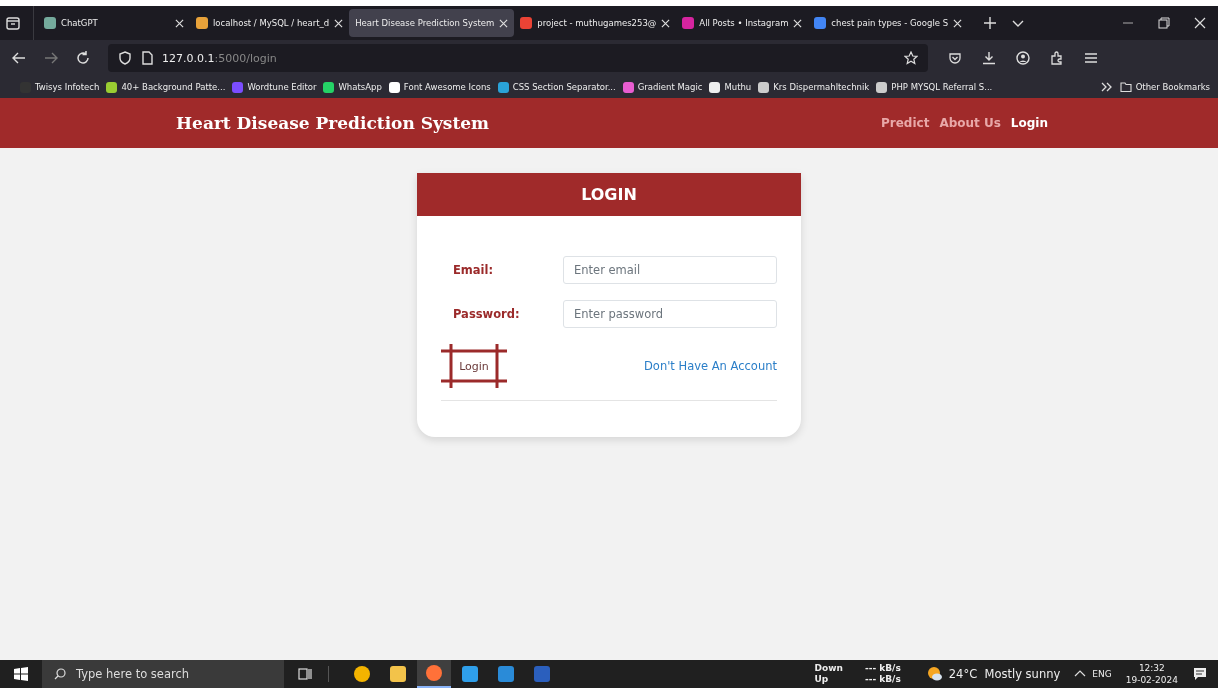 The width and height of the screenshot is (1218, 688). Describe the element at coordinates (425, 23) in the screenshot. I see `tab-title: Heart Disease Prediction System` at that location.